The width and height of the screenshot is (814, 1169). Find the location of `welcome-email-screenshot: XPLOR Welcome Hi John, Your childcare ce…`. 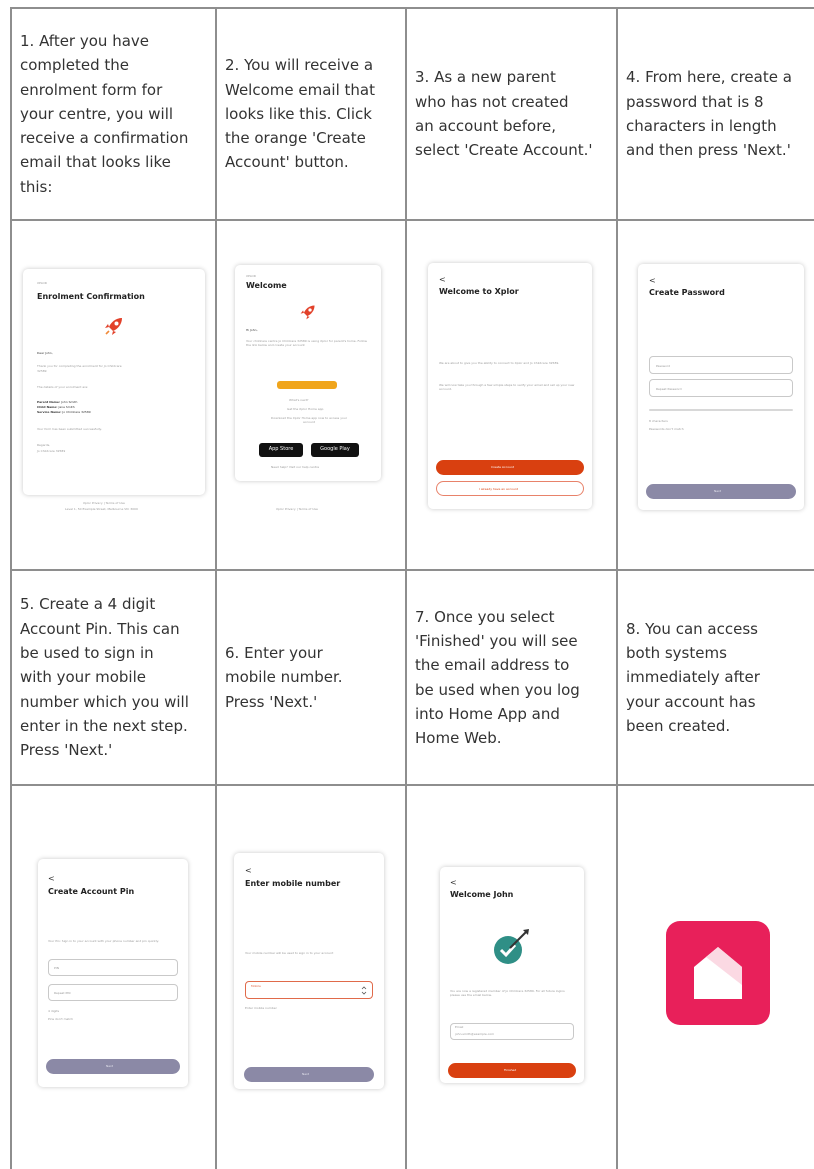

welcome-email-screenshot: XPLOR Welcome Hi John, Your childcare ce… is located at coordinates (308, 373).